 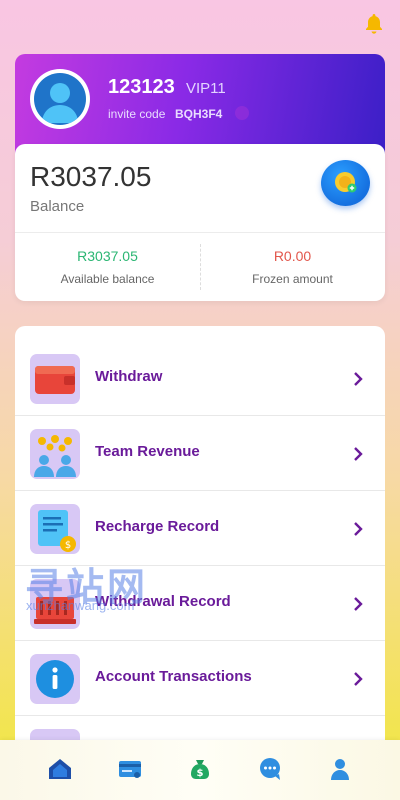 I want to click on bell-icon, so click(x=374, y=24).